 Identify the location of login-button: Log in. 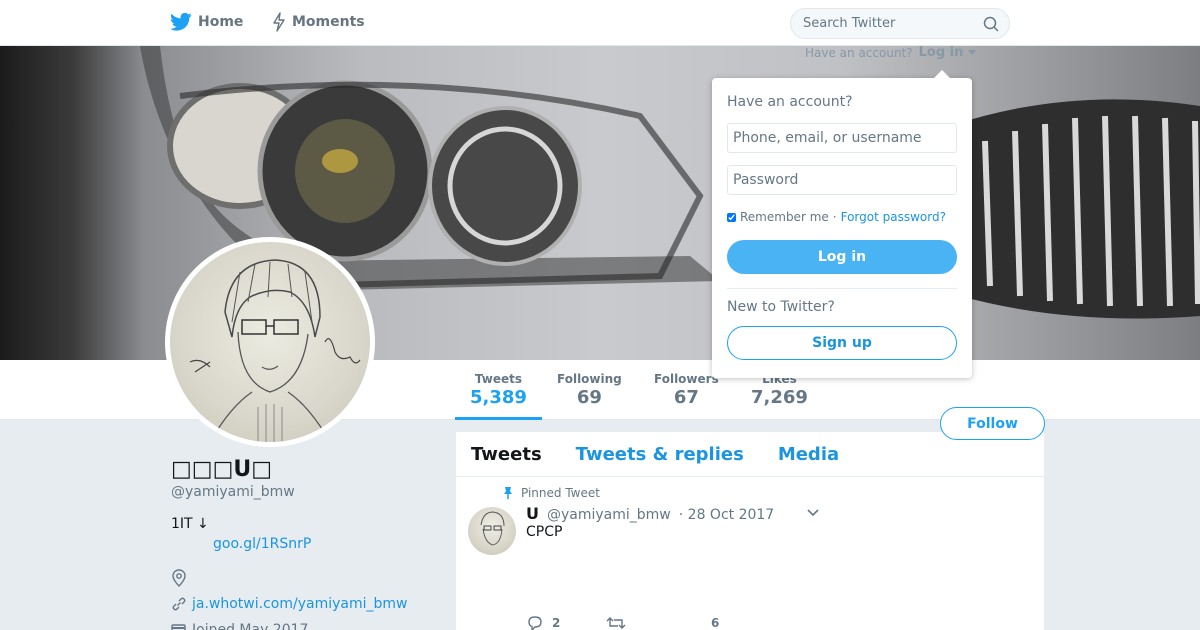
(842, 257).